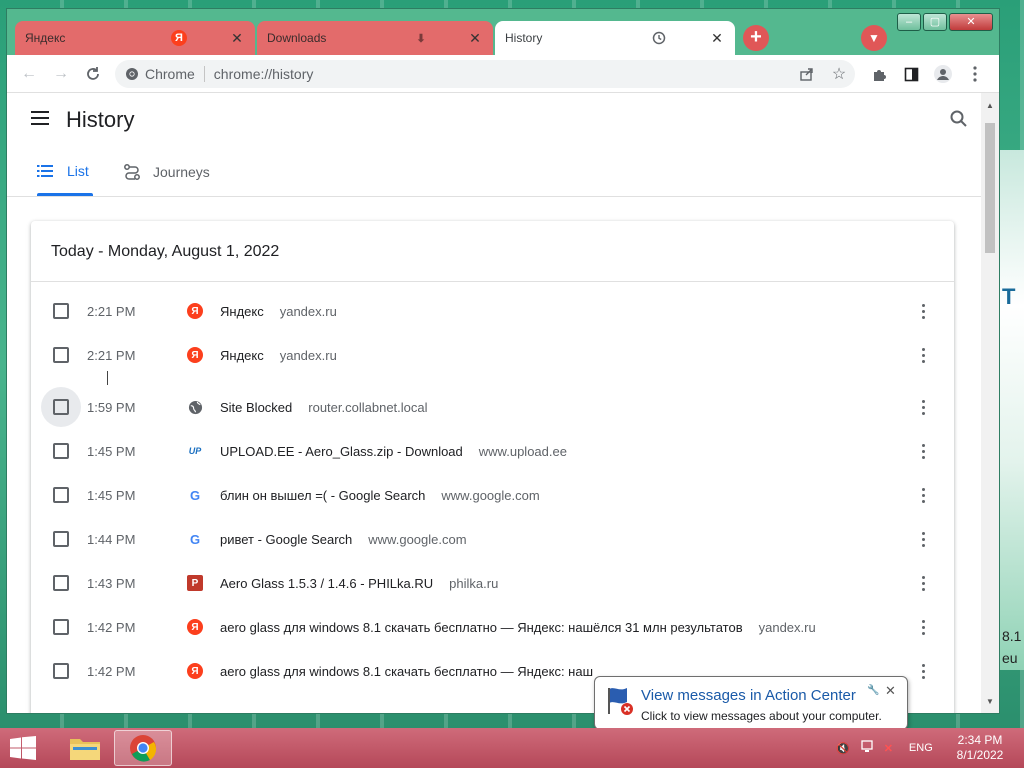 The width and height of the screenshot is (1024, 768). What do you see at coordinates (195, 451) in the screenshot?
I see `upload-ee-icon: UP` at bounding box center [195, 451].